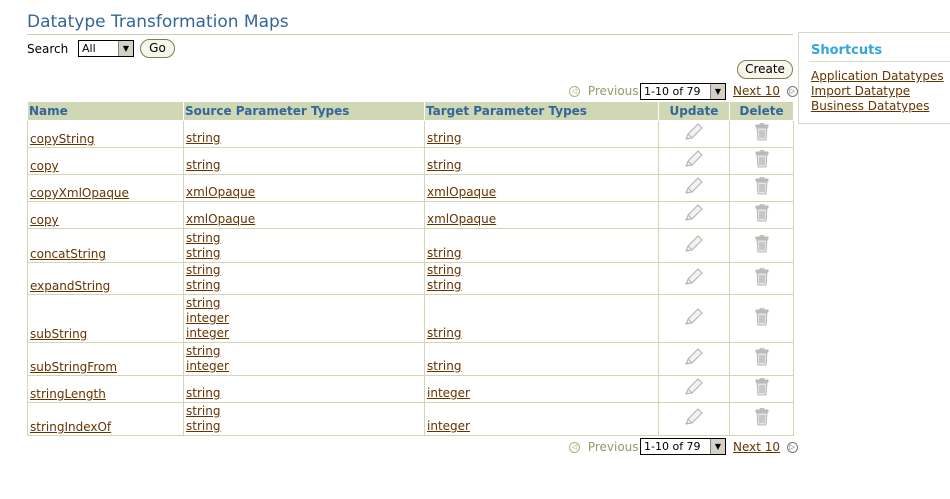  I want to click on map-name-link: expandString, so click(70, 286).